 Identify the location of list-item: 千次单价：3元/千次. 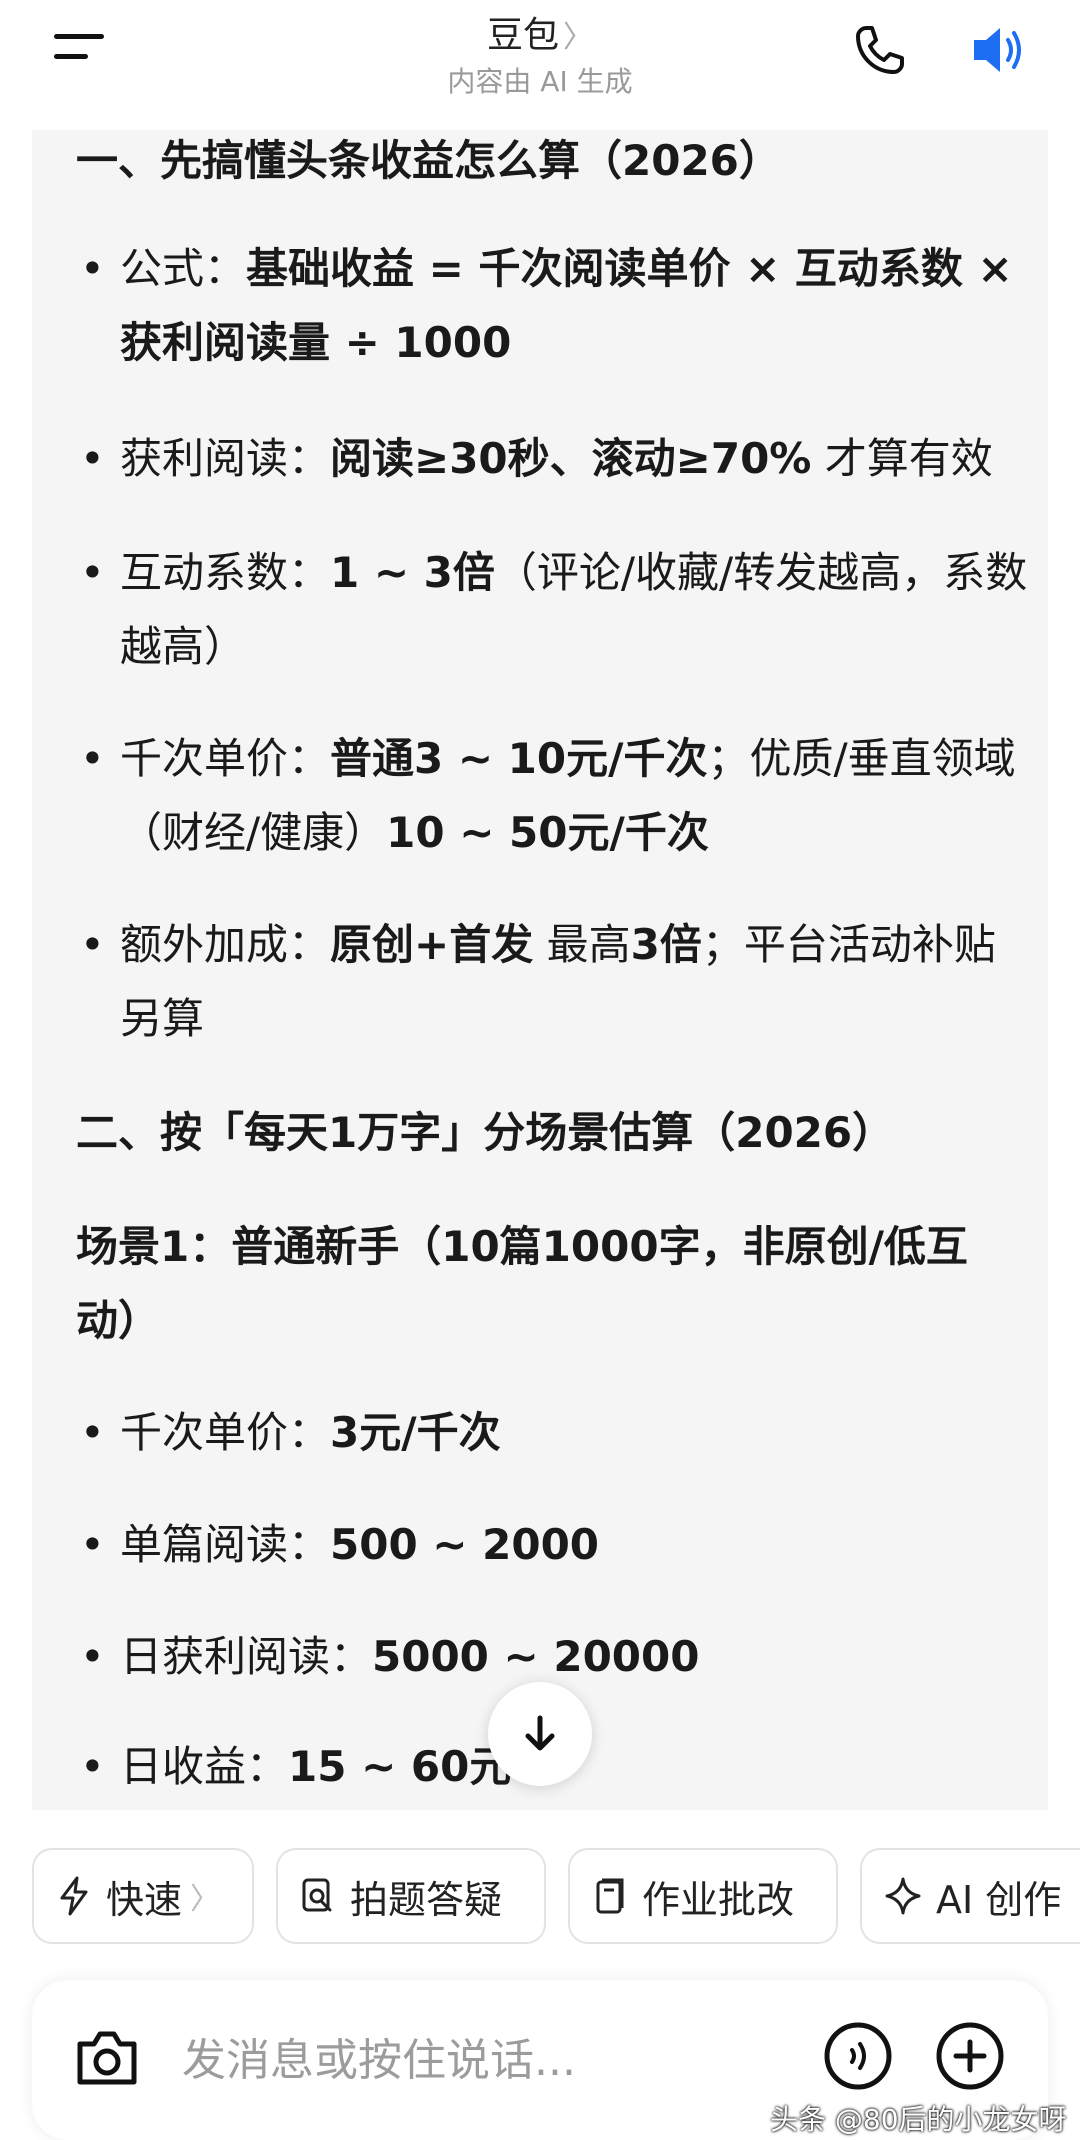
(556, 1433).